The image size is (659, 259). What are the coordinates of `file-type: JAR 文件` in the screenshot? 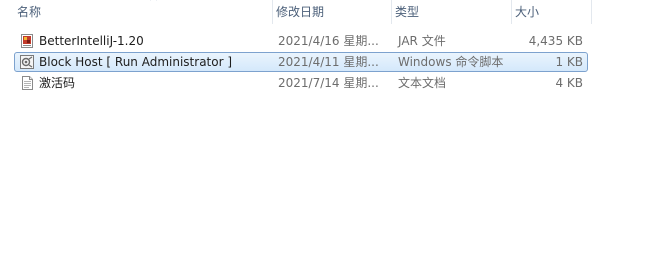 It's located at (422, 41).